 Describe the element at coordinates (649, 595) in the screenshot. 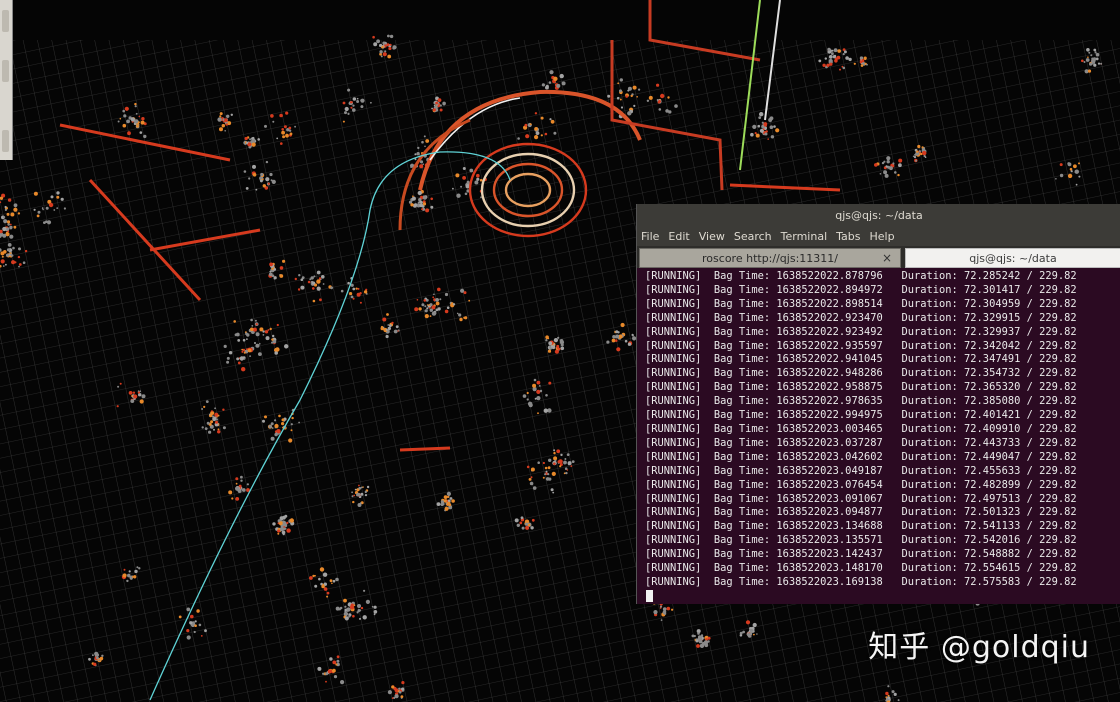

I see `cursor-icon` at that location.